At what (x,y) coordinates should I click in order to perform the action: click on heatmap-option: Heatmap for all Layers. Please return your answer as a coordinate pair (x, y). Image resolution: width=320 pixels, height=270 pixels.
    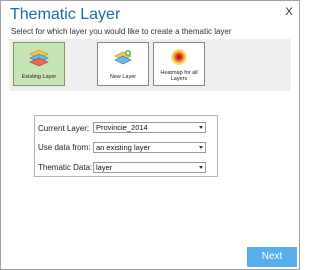
    Looking at the image, I should click on (179, 64).